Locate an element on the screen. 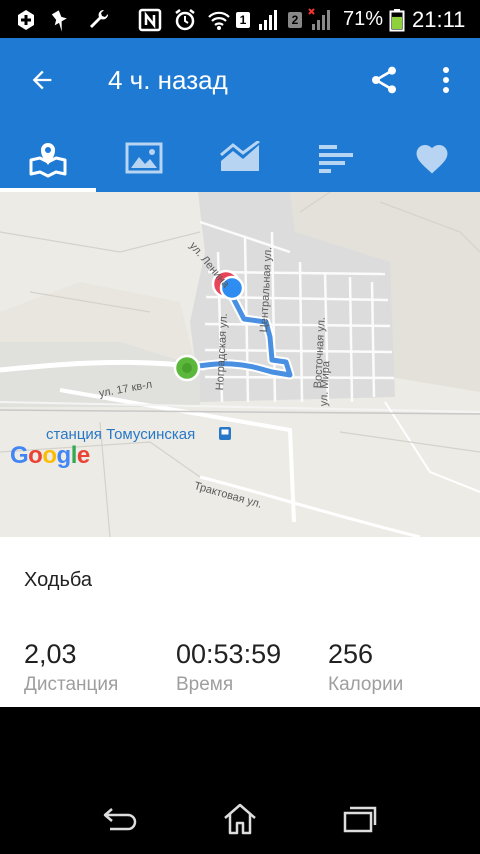  map-icon is located at coordinates (48, 160).